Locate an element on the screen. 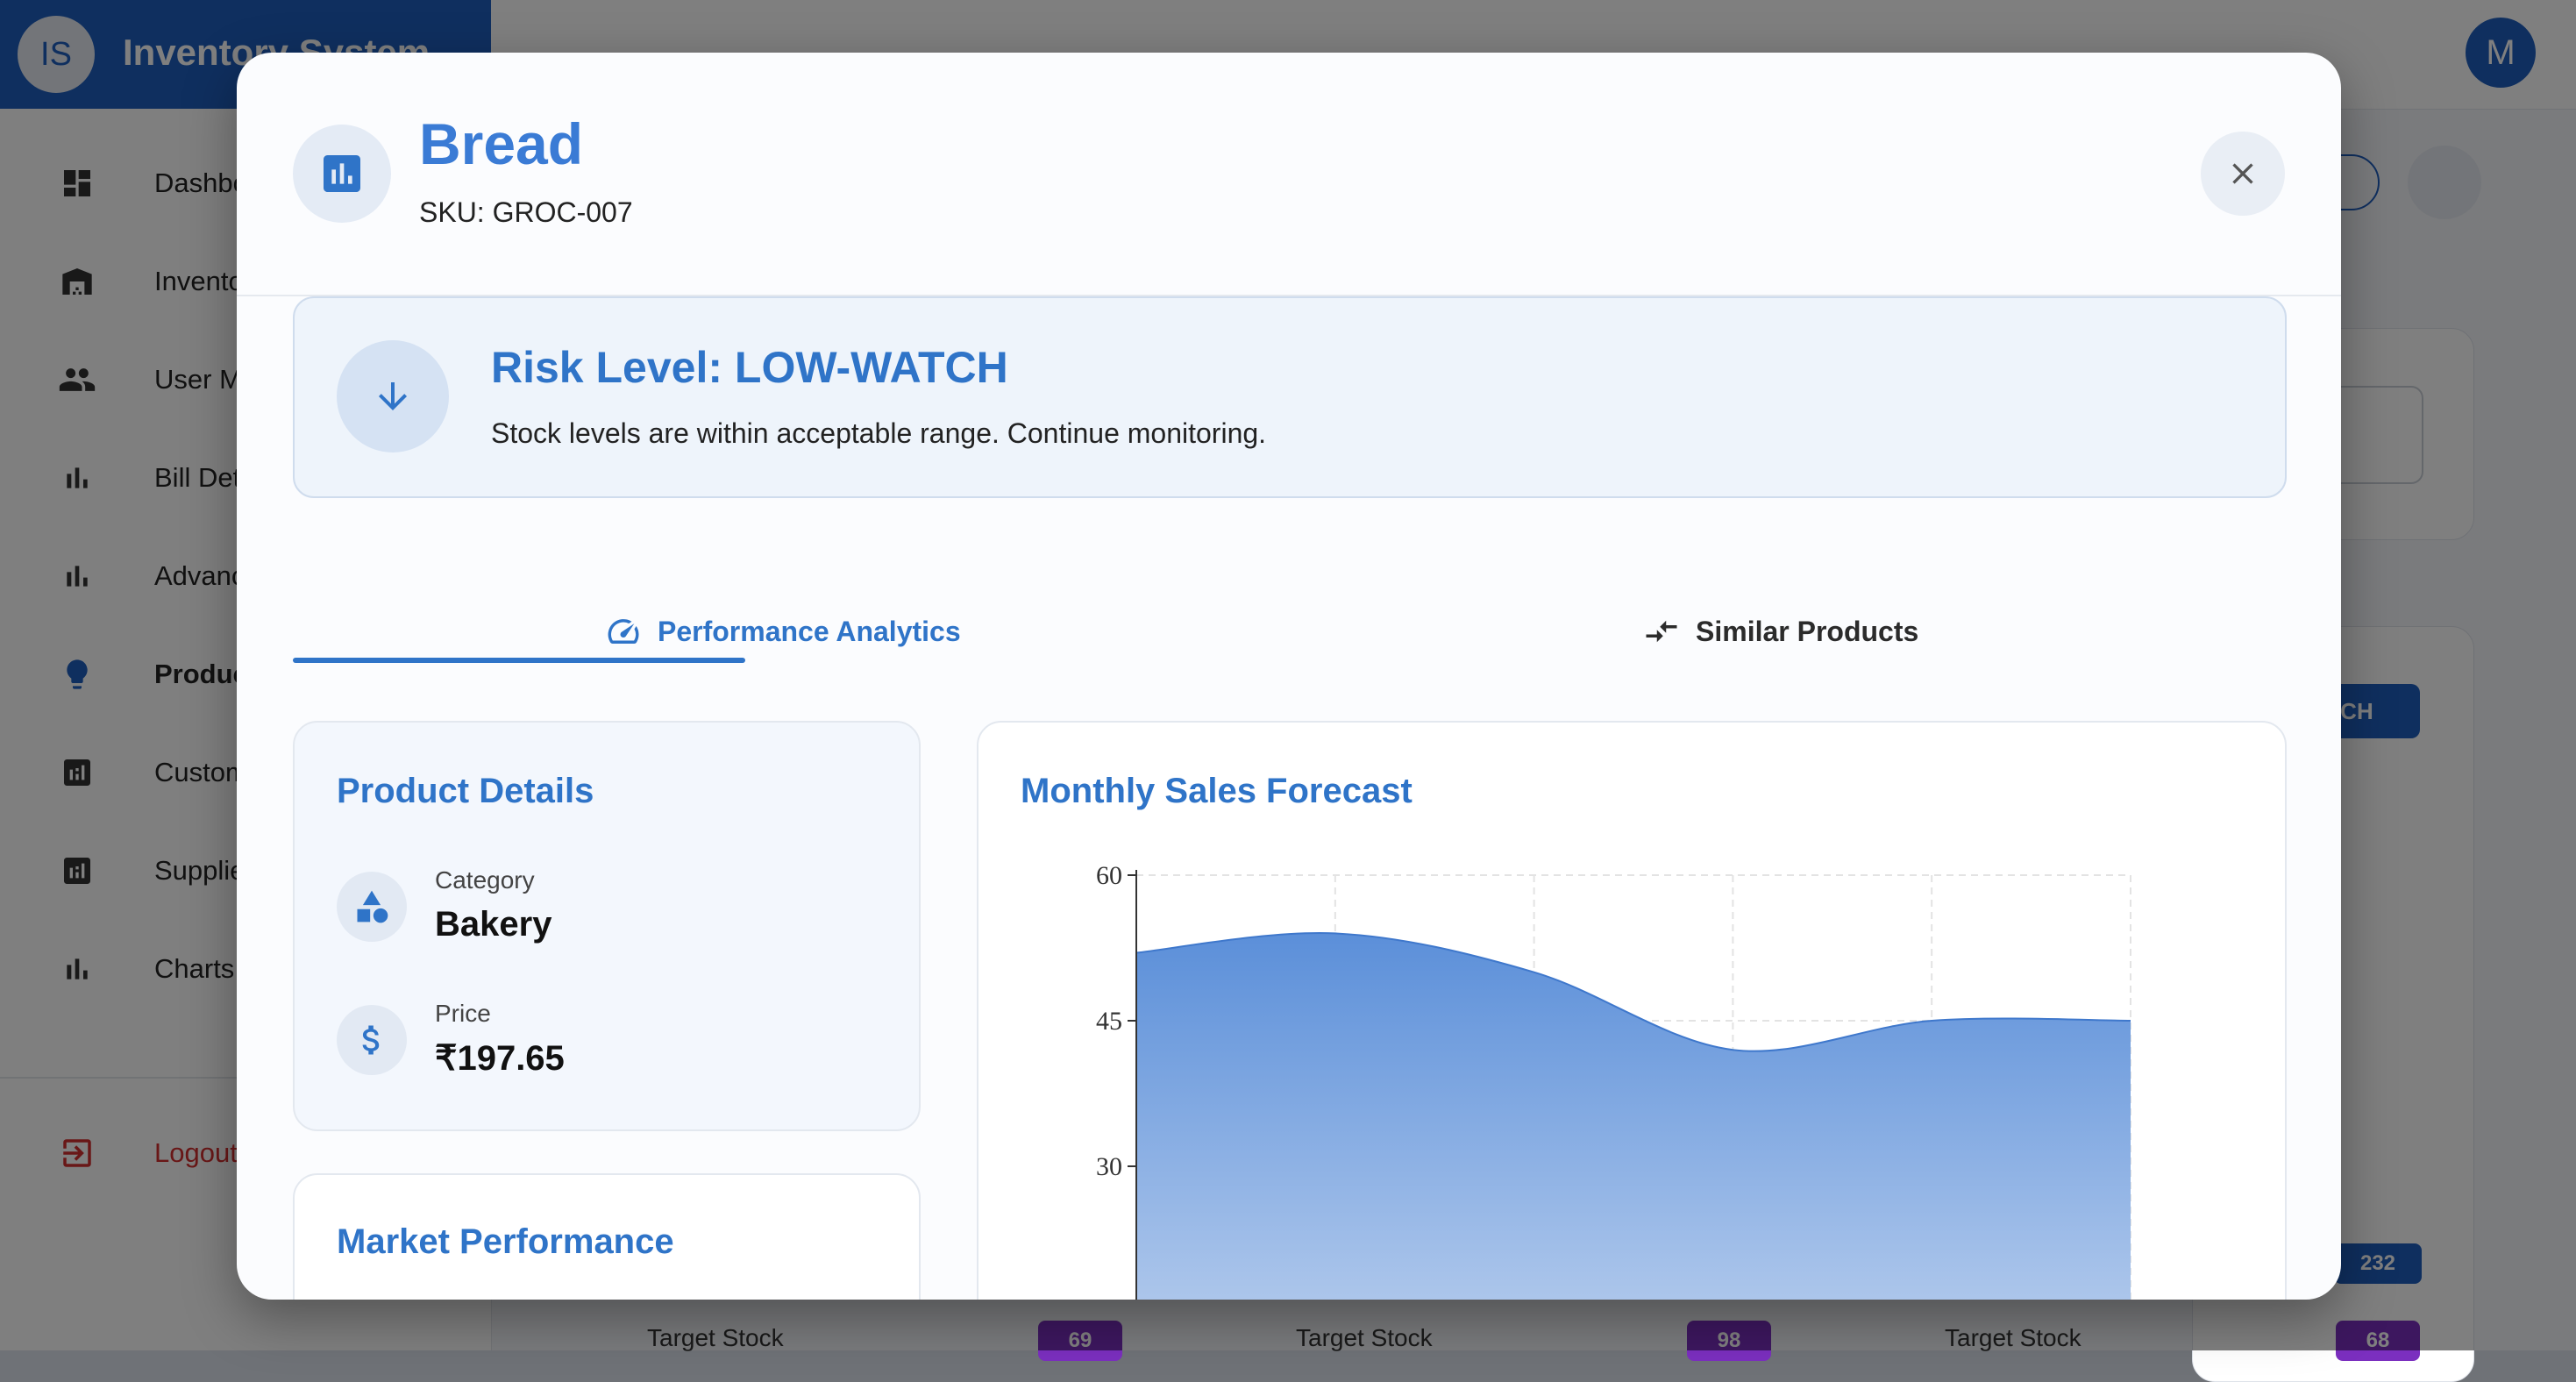  active-tab-indicator is located at coordinates (519, 660).